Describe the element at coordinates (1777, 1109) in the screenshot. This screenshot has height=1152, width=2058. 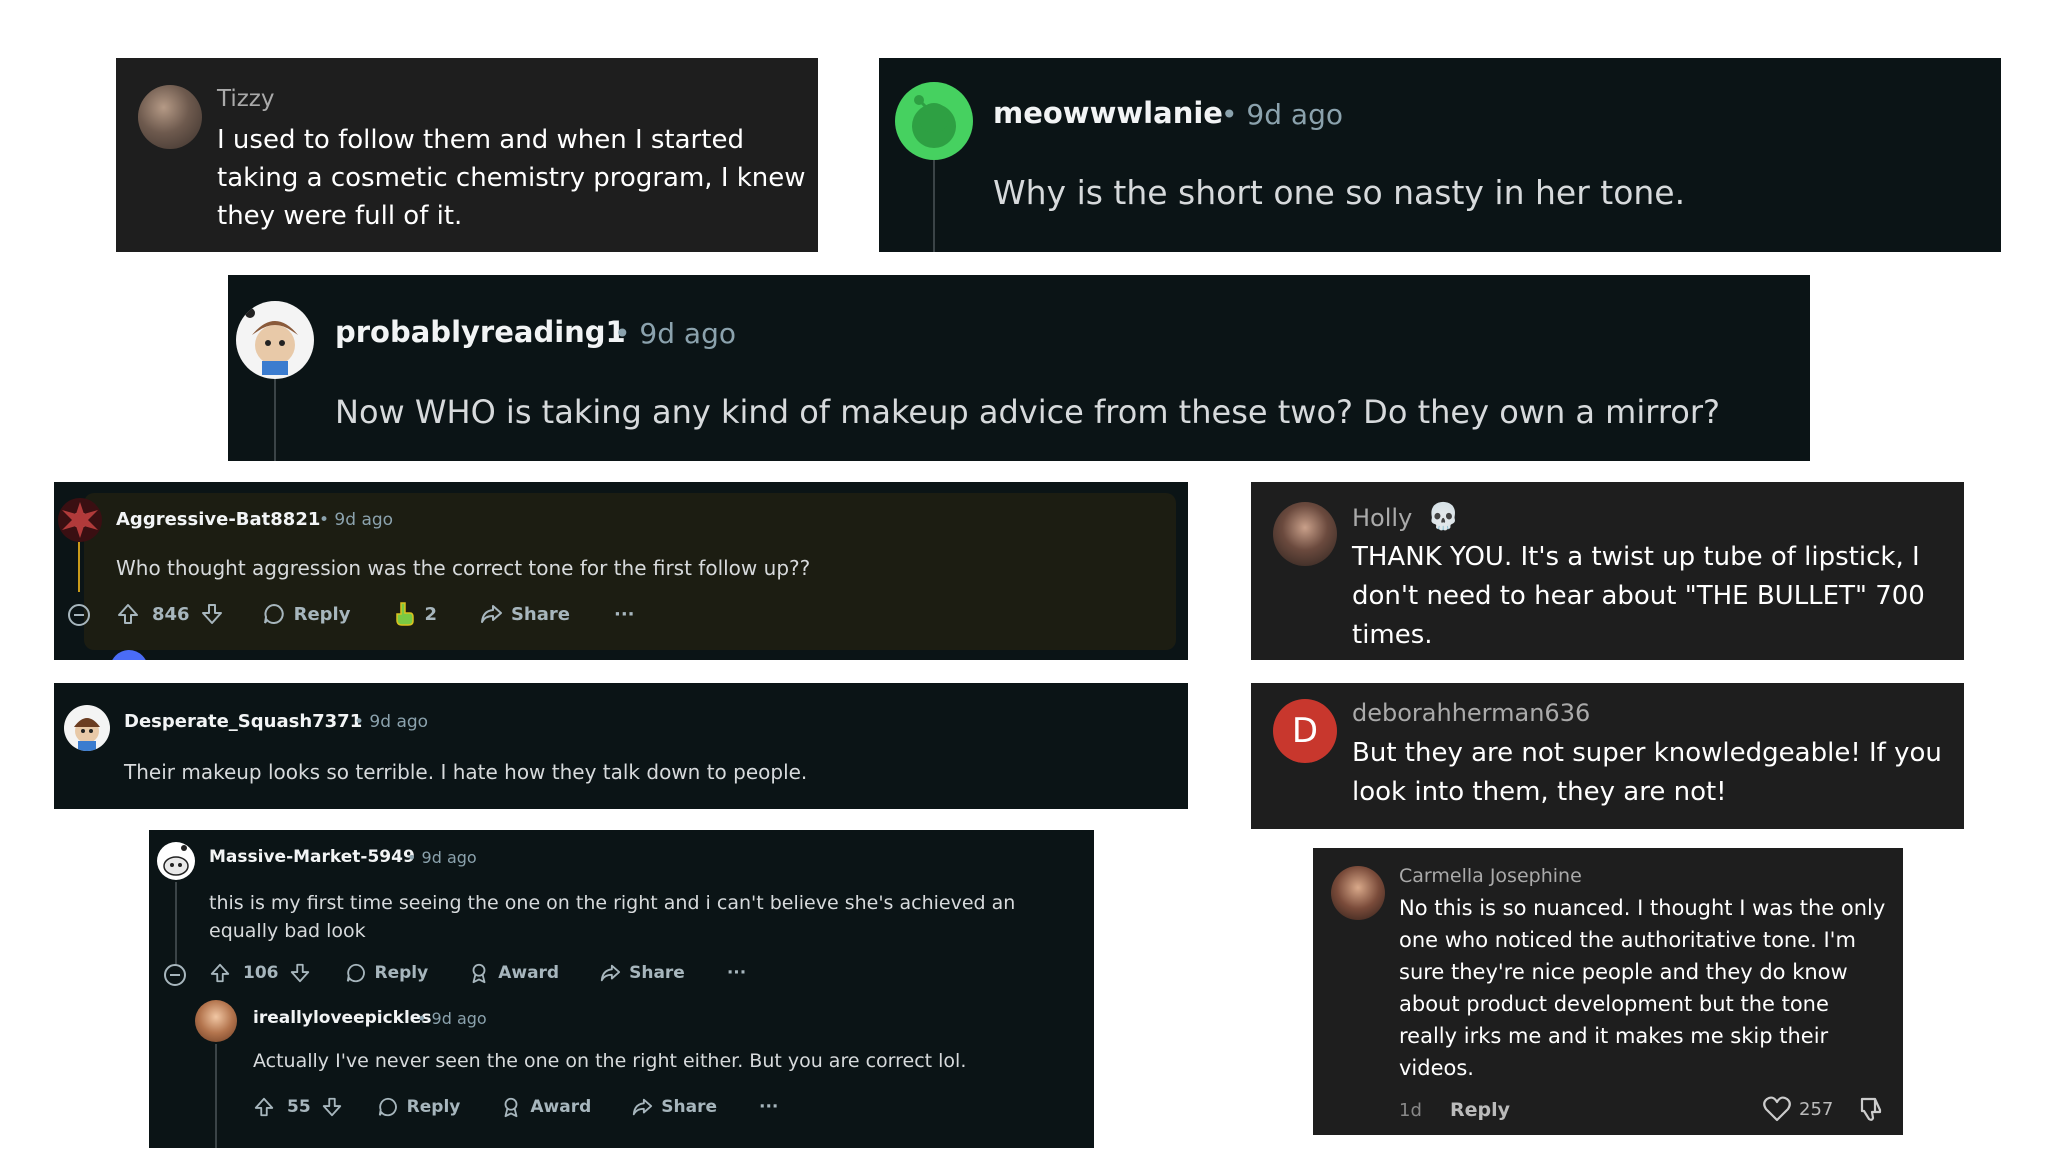
I see `heart-icon` at that location.